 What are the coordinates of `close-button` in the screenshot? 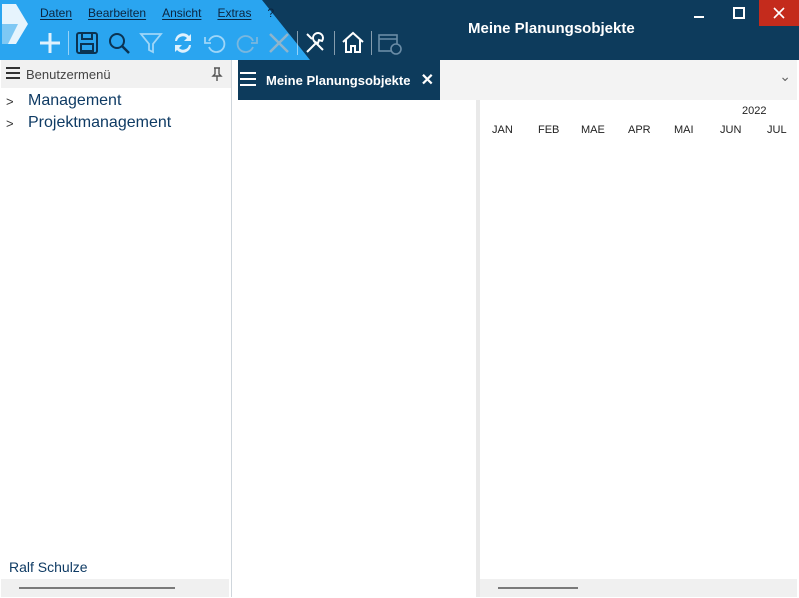 It's located at (779, 13).